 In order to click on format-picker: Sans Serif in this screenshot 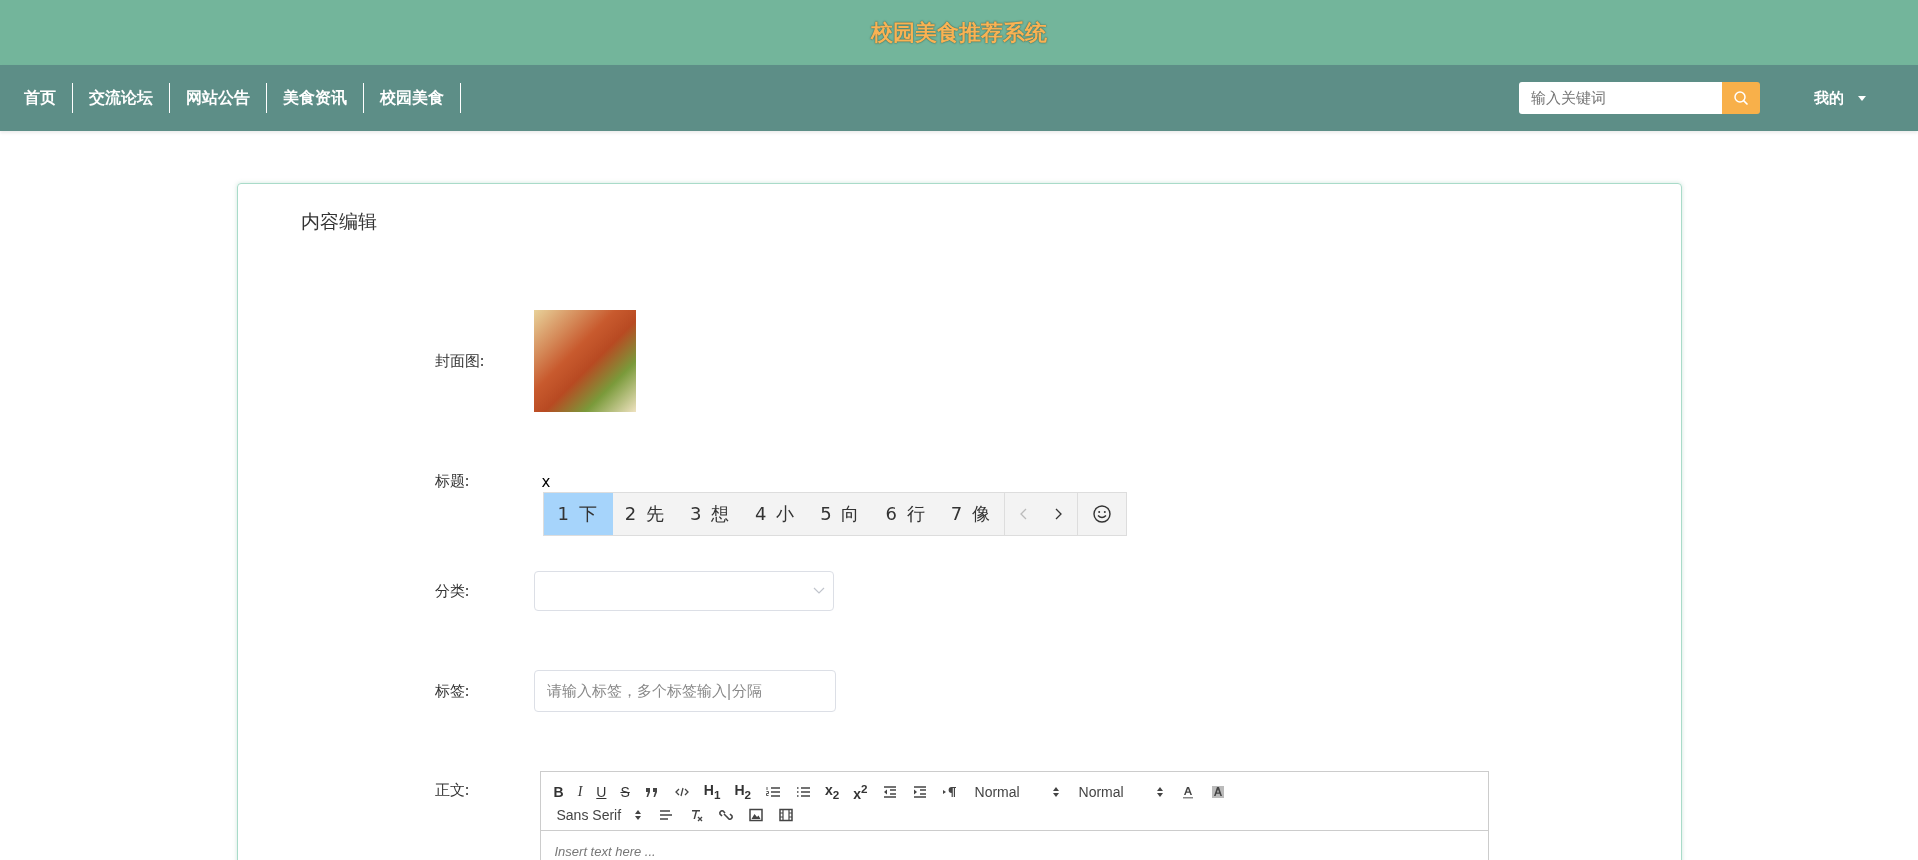, I will do `click(598, 814)`.